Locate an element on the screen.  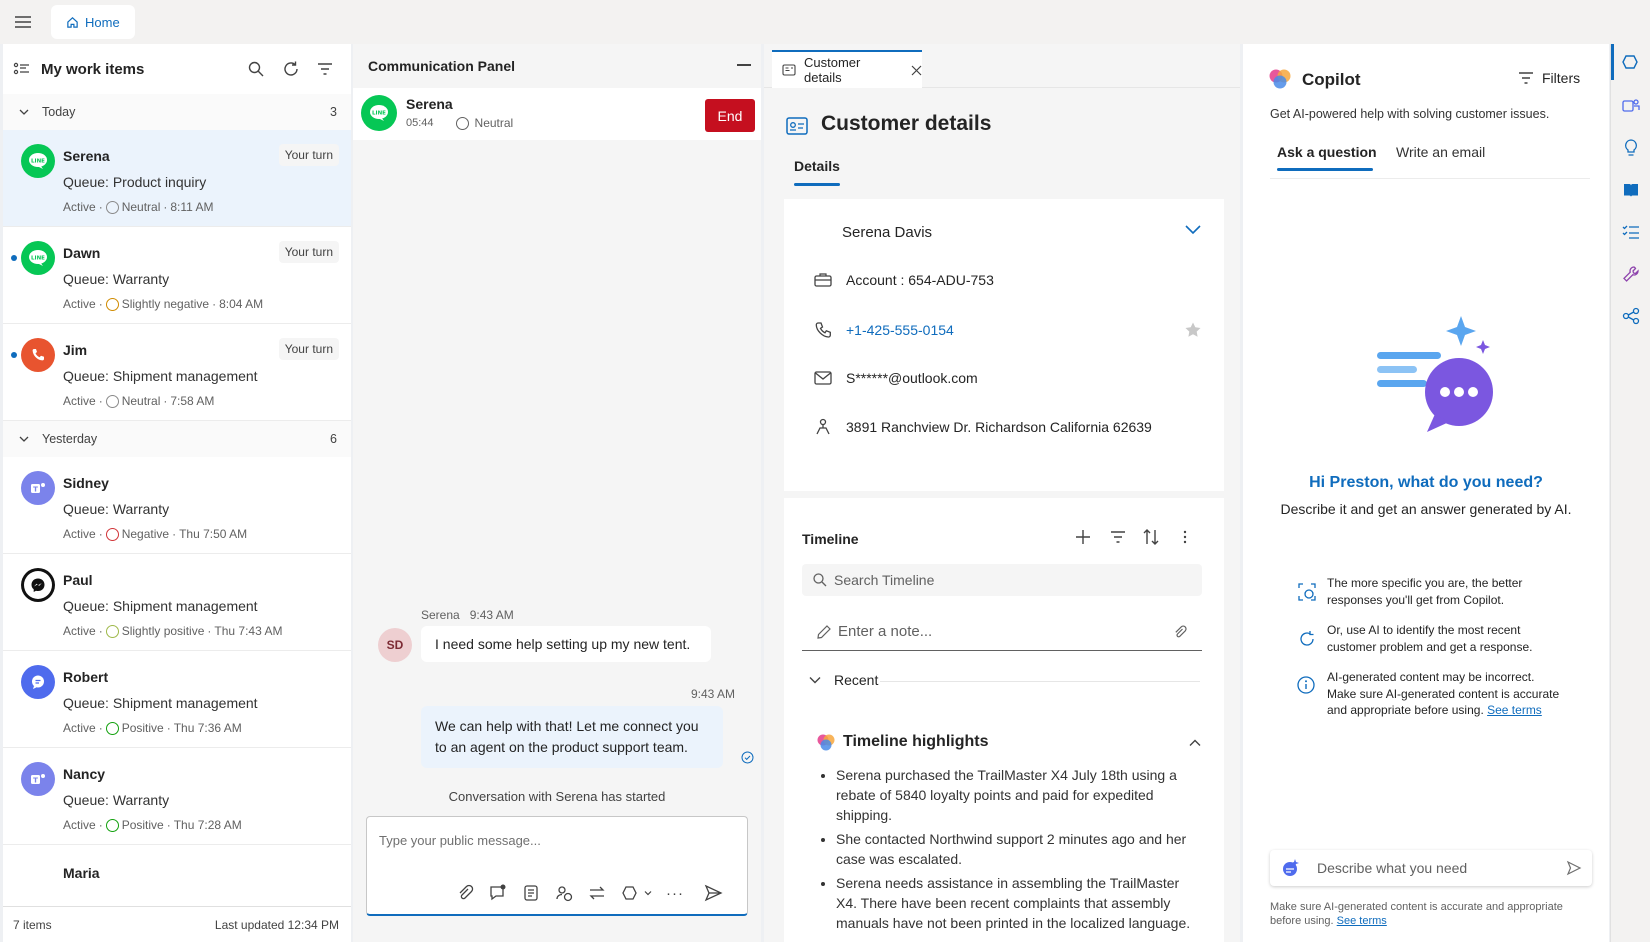
timeline-search: Search Timeline is located at coordinates (1002, 580).